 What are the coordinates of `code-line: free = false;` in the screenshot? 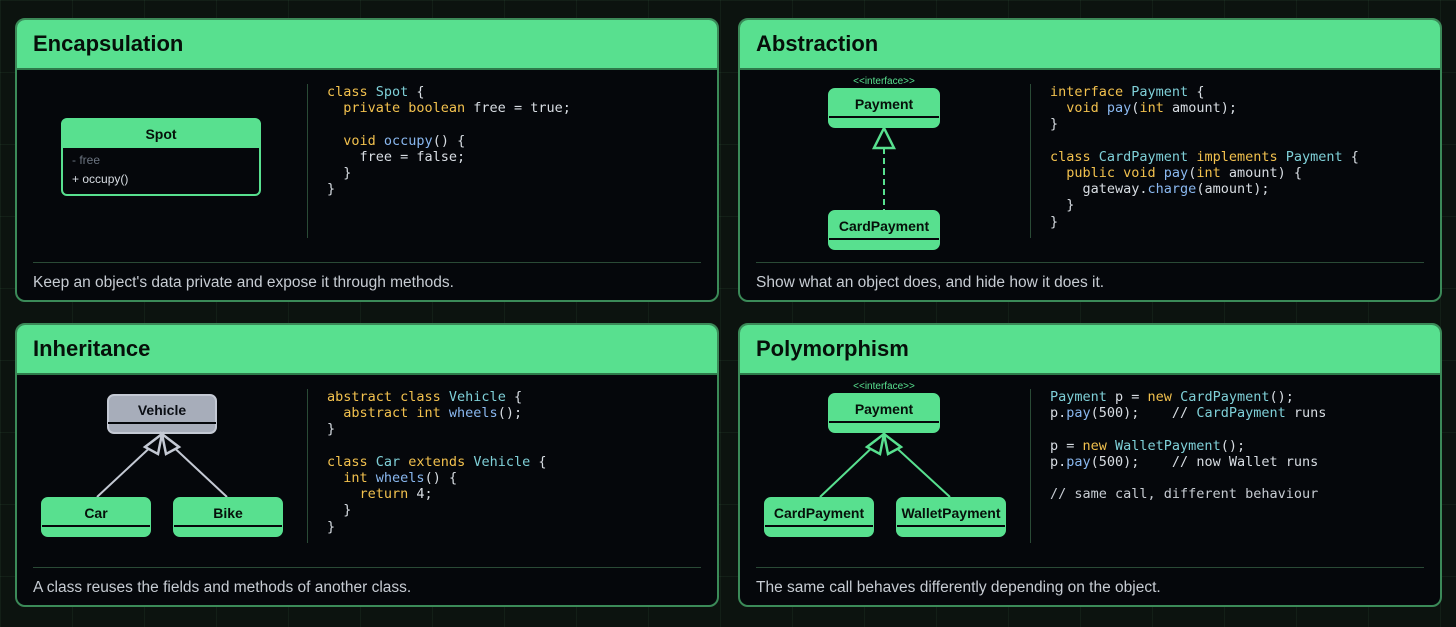 It's located at (449, 157).